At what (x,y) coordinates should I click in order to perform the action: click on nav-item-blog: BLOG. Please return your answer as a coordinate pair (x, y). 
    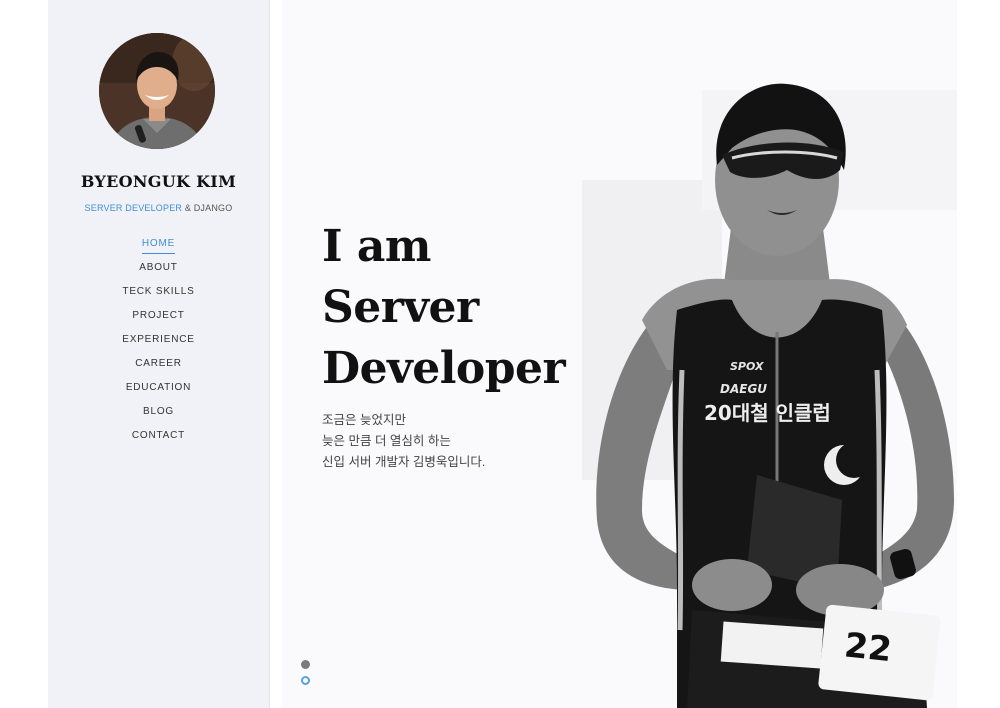
    Looking at the image, I should click on (158, 416).